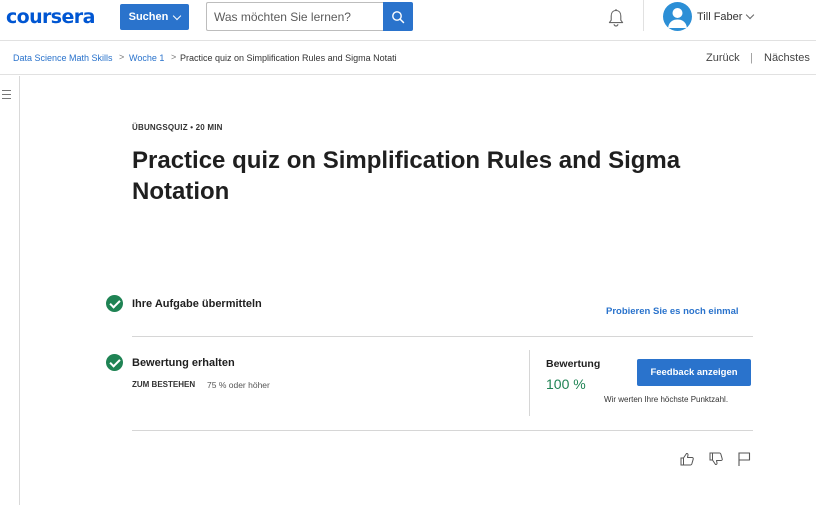 Image resolution: width=816 pixels, height=505 pixels. Describe the element at coordinates (573, 364) in the screenshot. I see `grade-label: Bewertung` at that location.